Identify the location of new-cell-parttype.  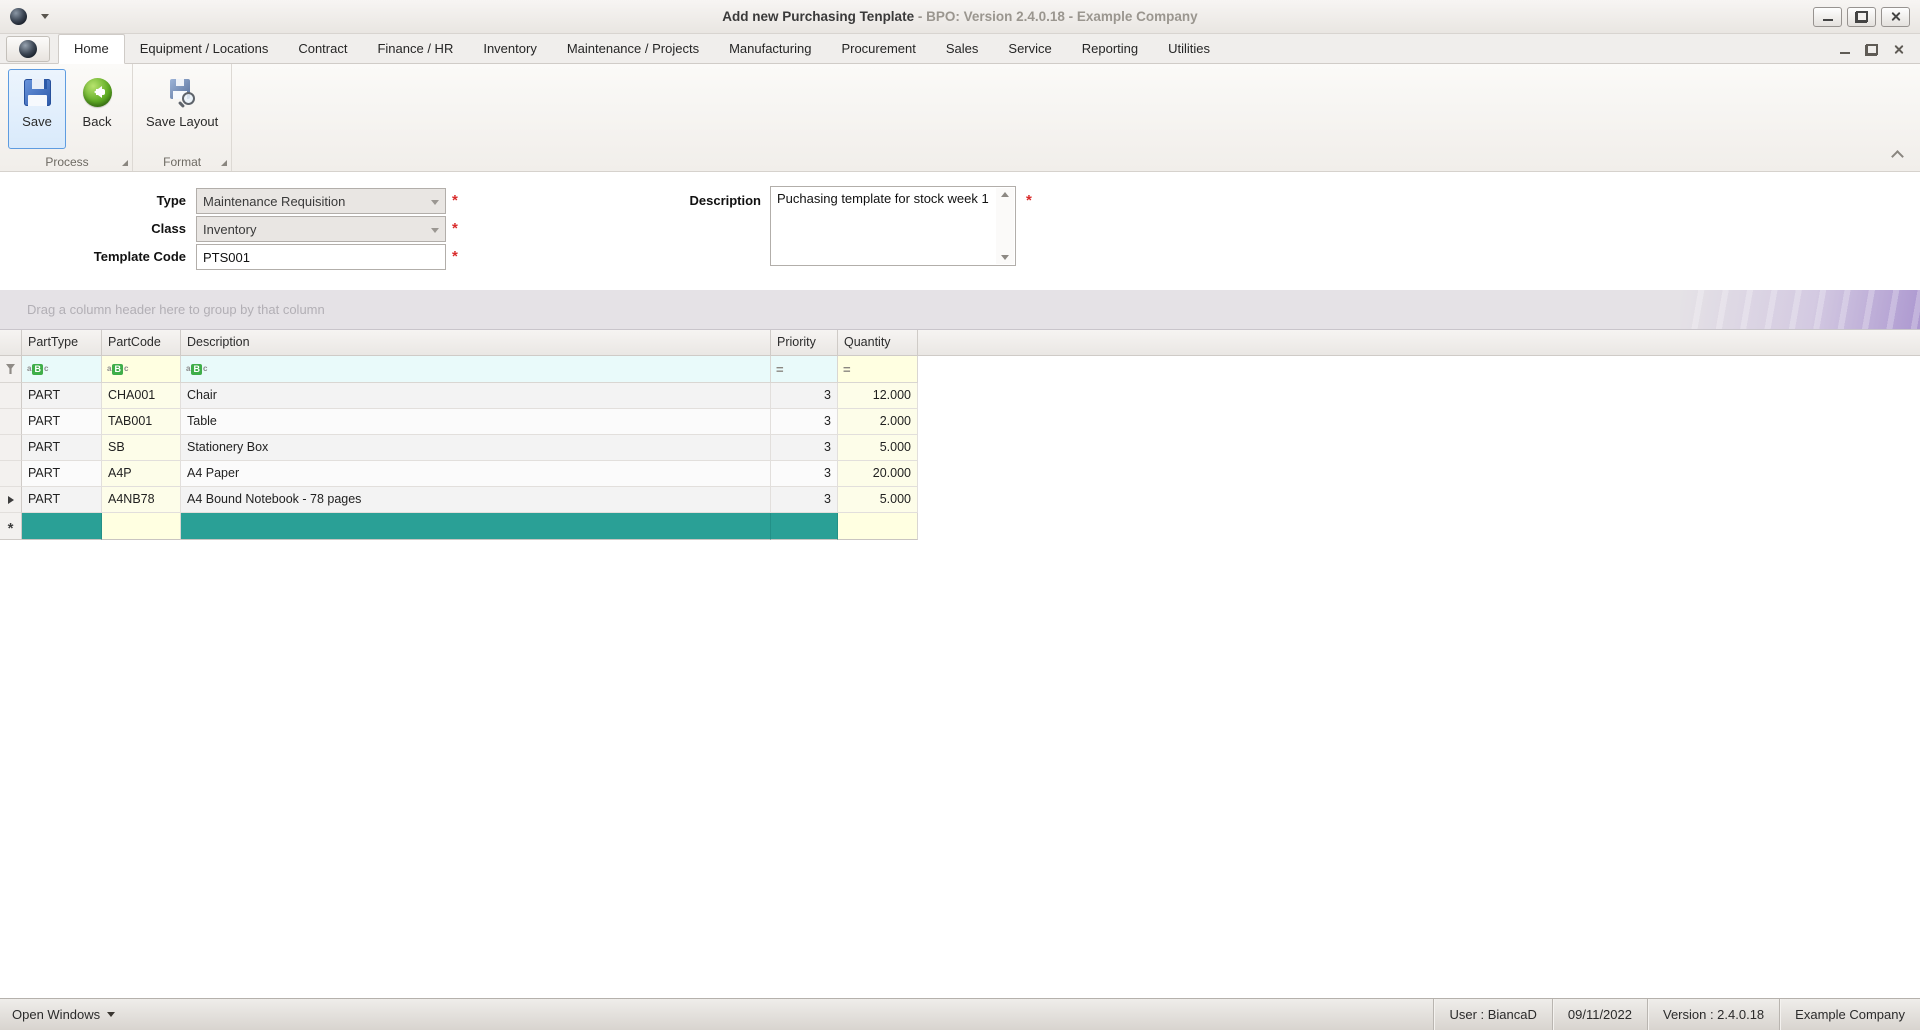
(62, 526).